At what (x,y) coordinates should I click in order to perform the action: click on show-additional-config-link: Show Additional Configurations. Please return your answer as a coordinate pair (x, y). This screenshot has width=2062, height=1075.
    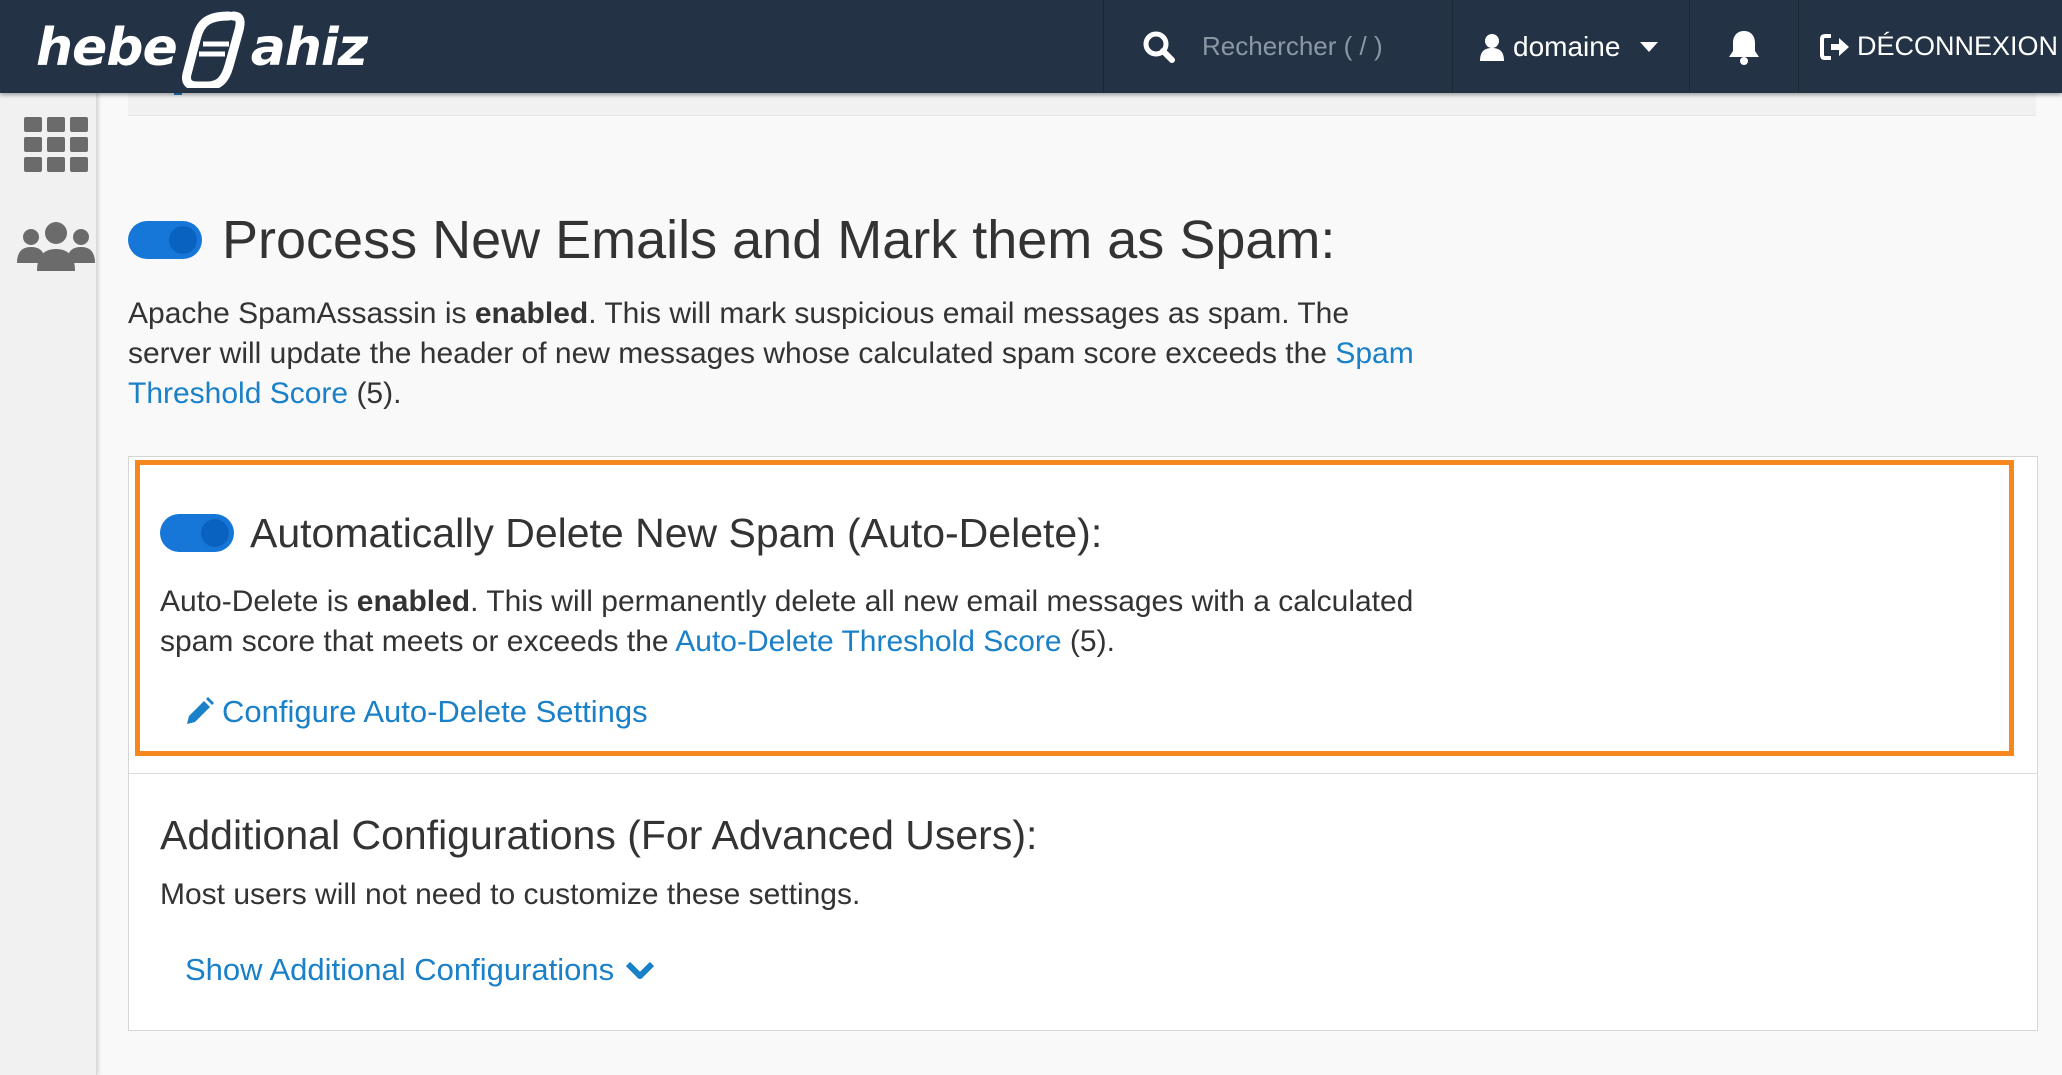
    Looking at the image, I should click on (420, 970).